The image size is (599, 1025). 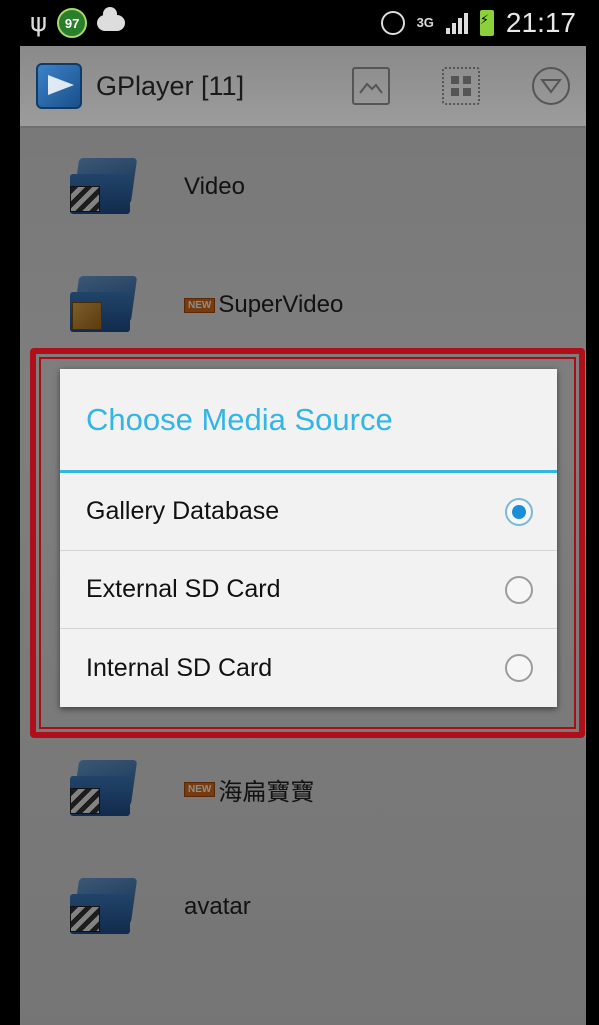 What do you see at coordinates (303, 87) in the screenshot?
I see `action-bar: GPlayer [11]` at bounding box center [303, 87].